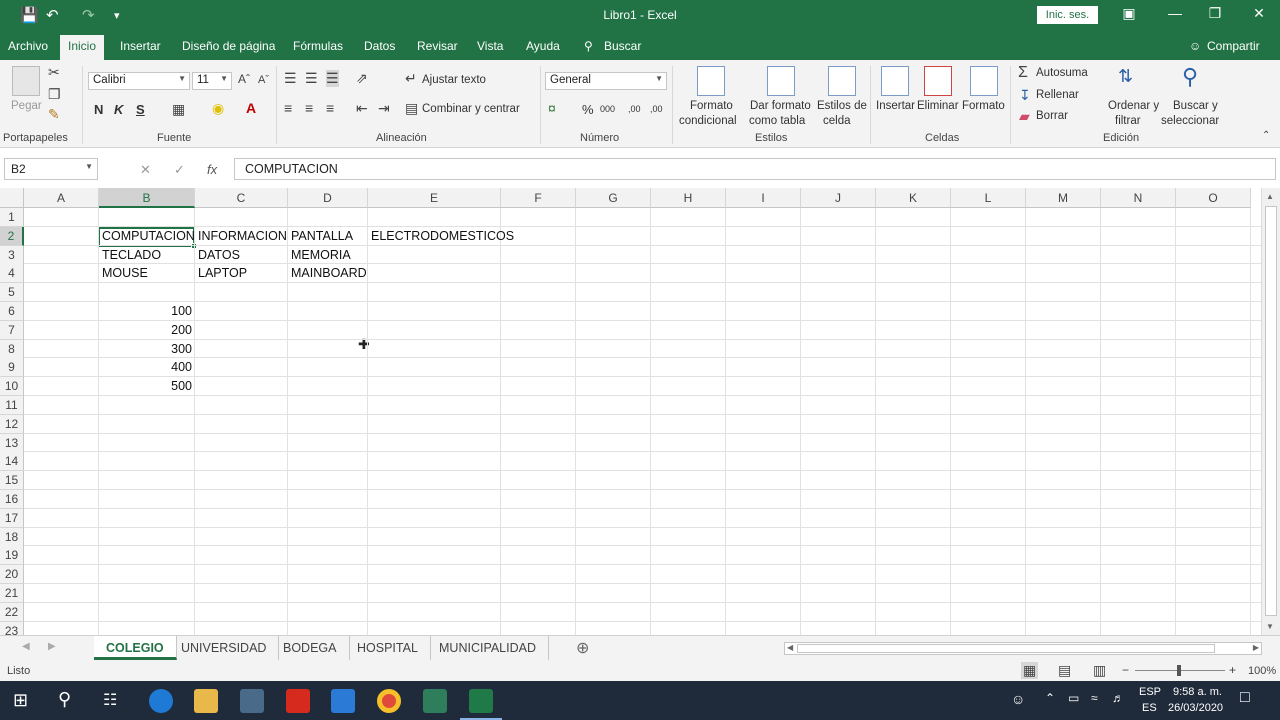  What do you see at coordinates (634, 109) in the screenshot?
I see `increase-decimal-button: ,00` at bounding box center [634, 109].